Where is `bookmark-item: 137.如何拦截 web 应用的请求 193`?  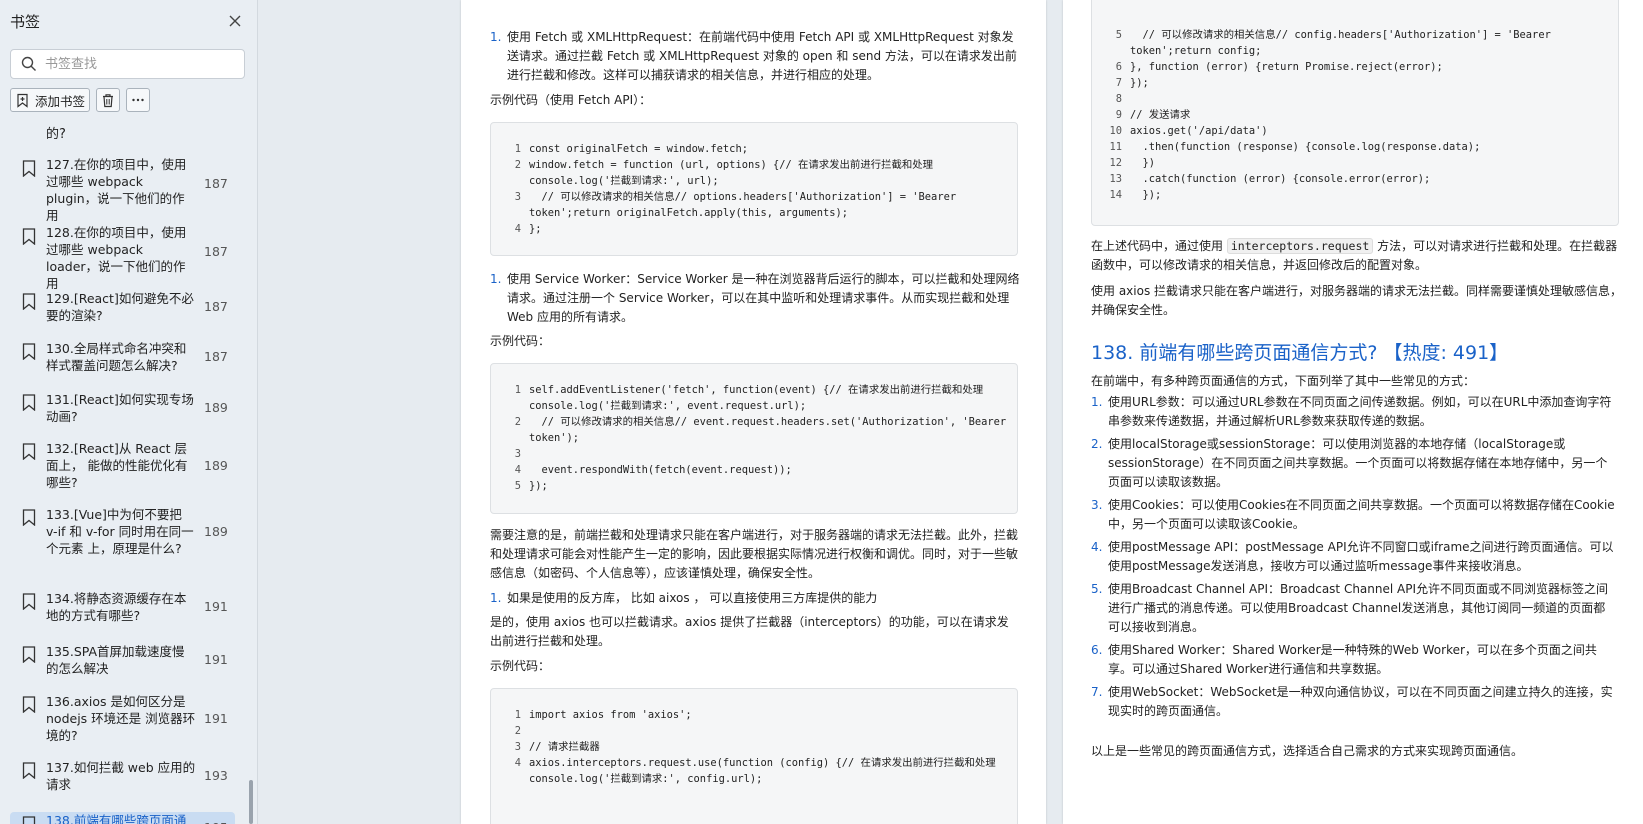
bookmark-item: 137.如何拦截 web 应用的请求 193 is located at coordinates (122, 775).